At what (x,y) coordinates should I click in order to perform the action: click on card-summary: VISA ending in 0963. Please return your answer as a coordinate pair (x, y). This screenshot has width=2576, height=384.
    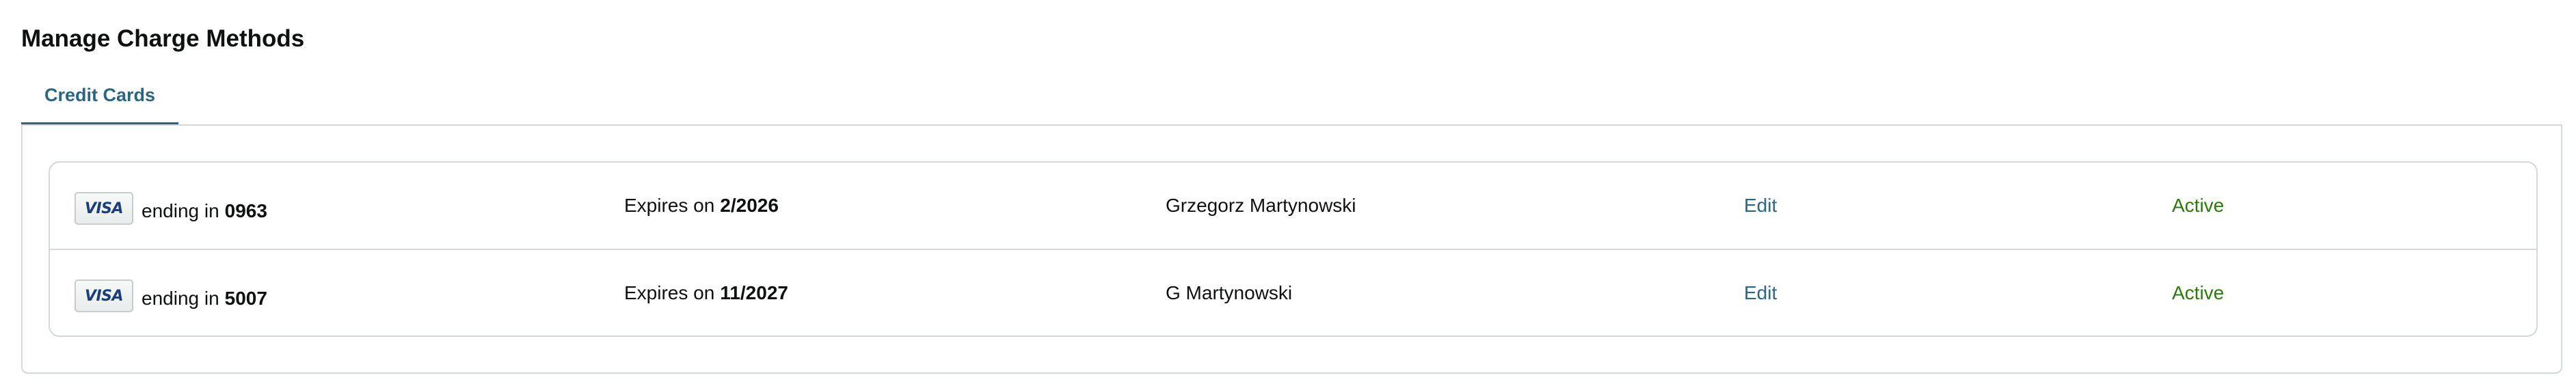
    Looking at the image, I should click on (171, 208).